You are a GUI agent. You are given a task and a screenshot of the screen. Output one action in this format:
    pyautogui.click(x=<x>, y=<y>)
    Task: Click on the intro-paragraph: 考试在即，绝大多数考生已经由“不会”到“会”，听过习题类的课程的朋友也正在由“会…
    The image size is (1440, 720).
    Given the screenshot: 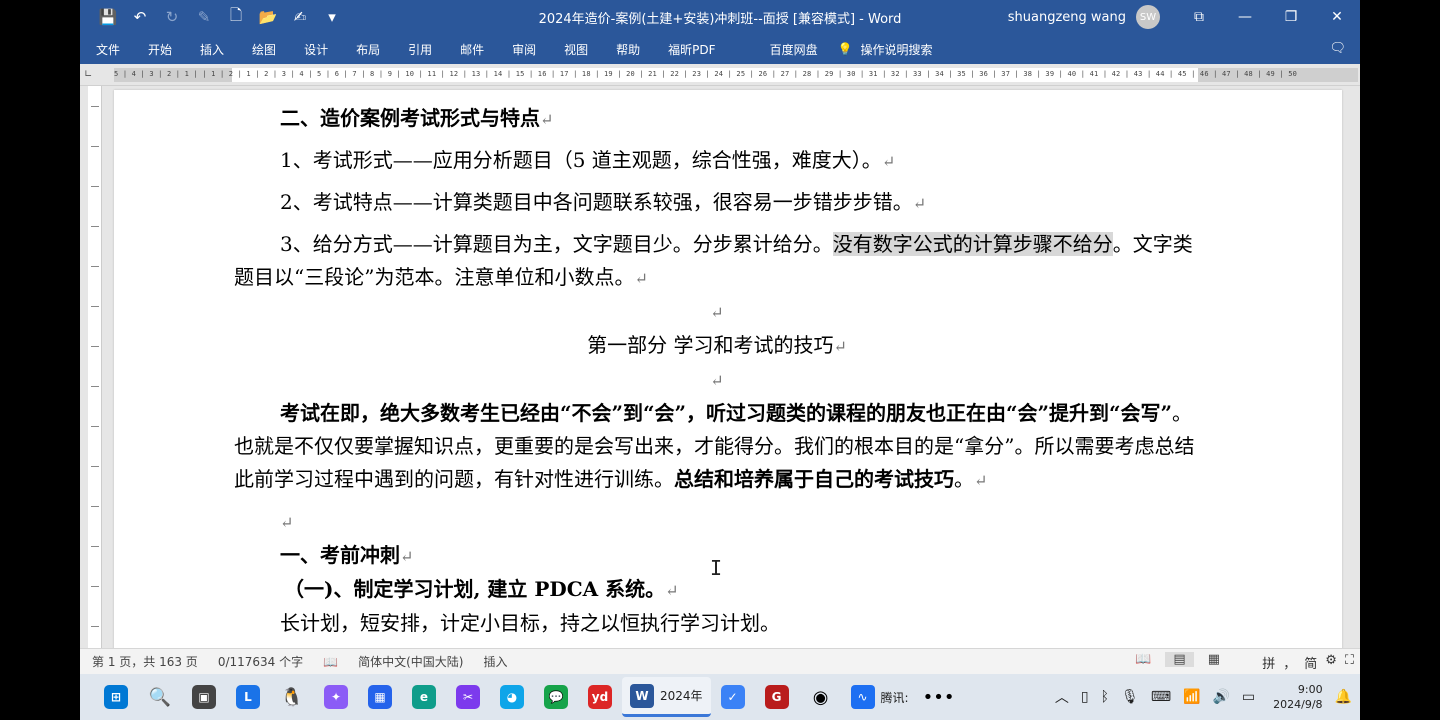 What is the action you would take?
    pyautogui.click(x=714, y=446)
    